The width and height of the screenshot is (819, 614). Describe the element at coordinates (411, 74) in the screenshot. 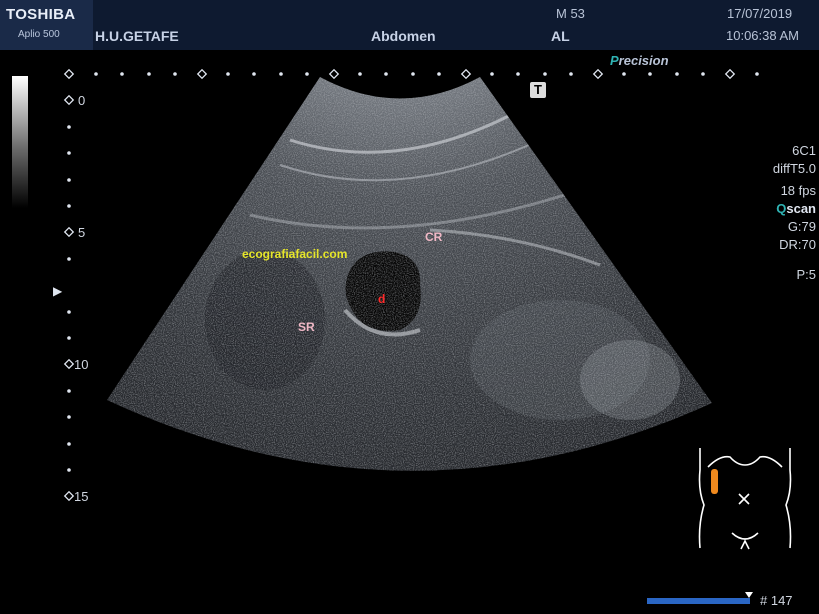

I see `lateral-scale` at that location.